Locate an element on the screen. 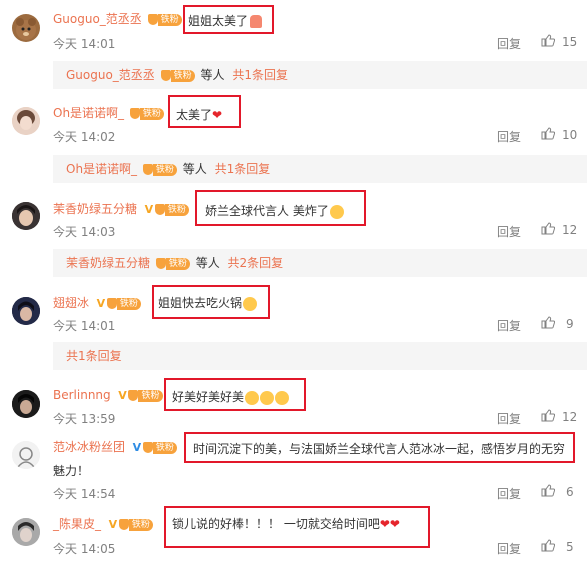 The image size is (587, 568). username: Oh是诺诺啊_ is located at coordinates (88, 113).